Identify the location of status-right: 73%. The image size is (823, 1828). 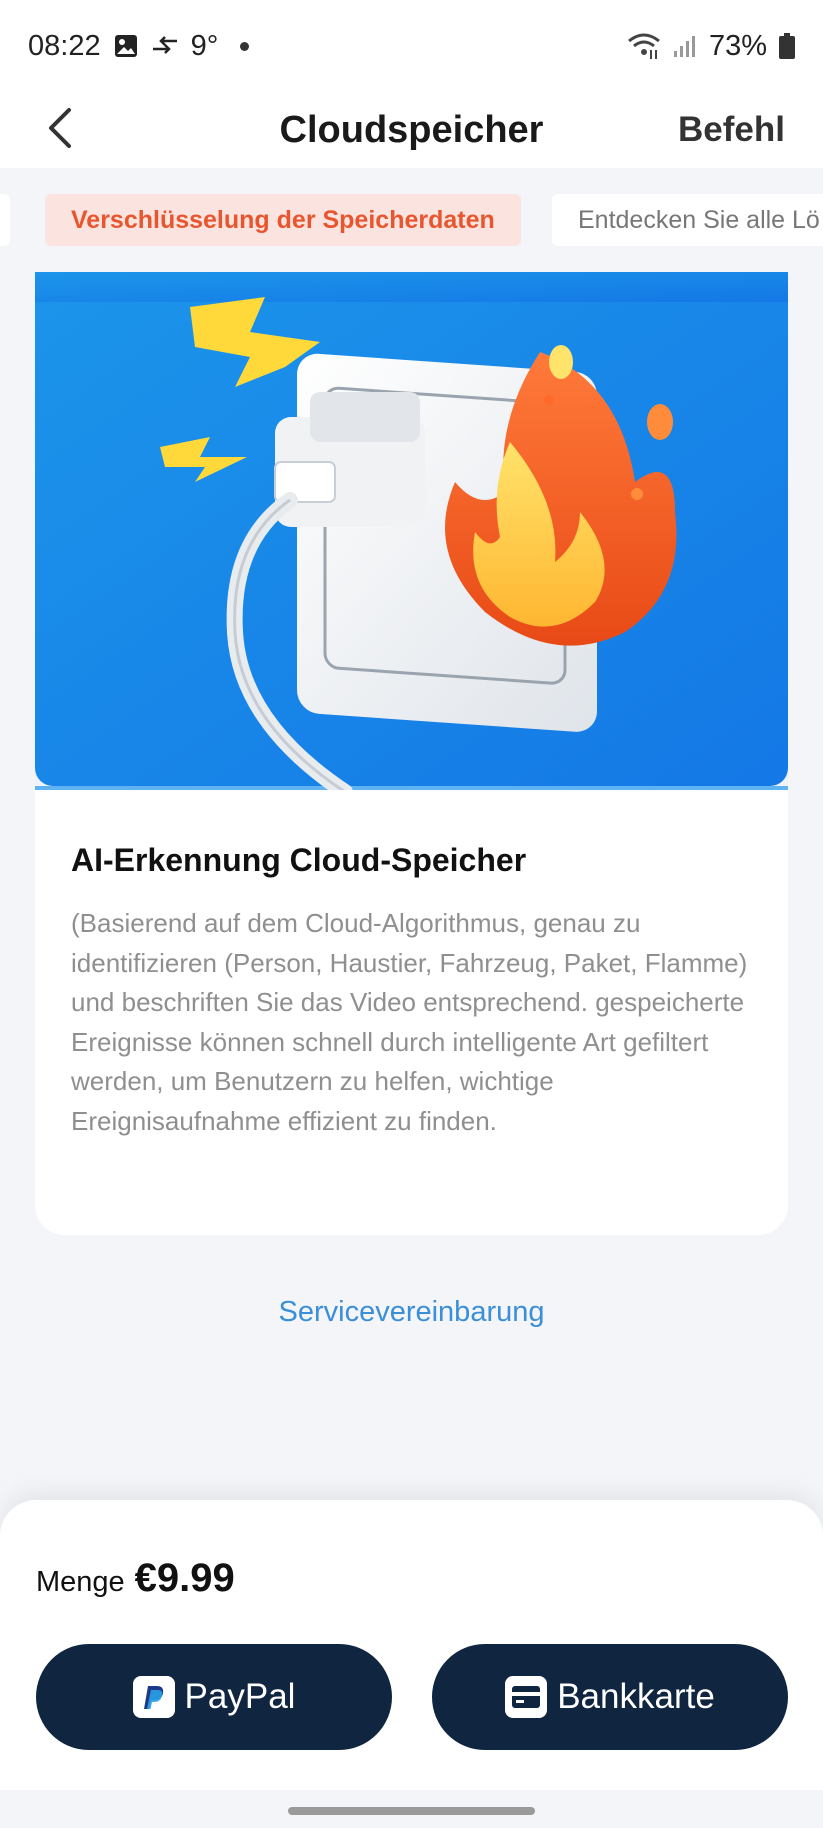
(711, 46).